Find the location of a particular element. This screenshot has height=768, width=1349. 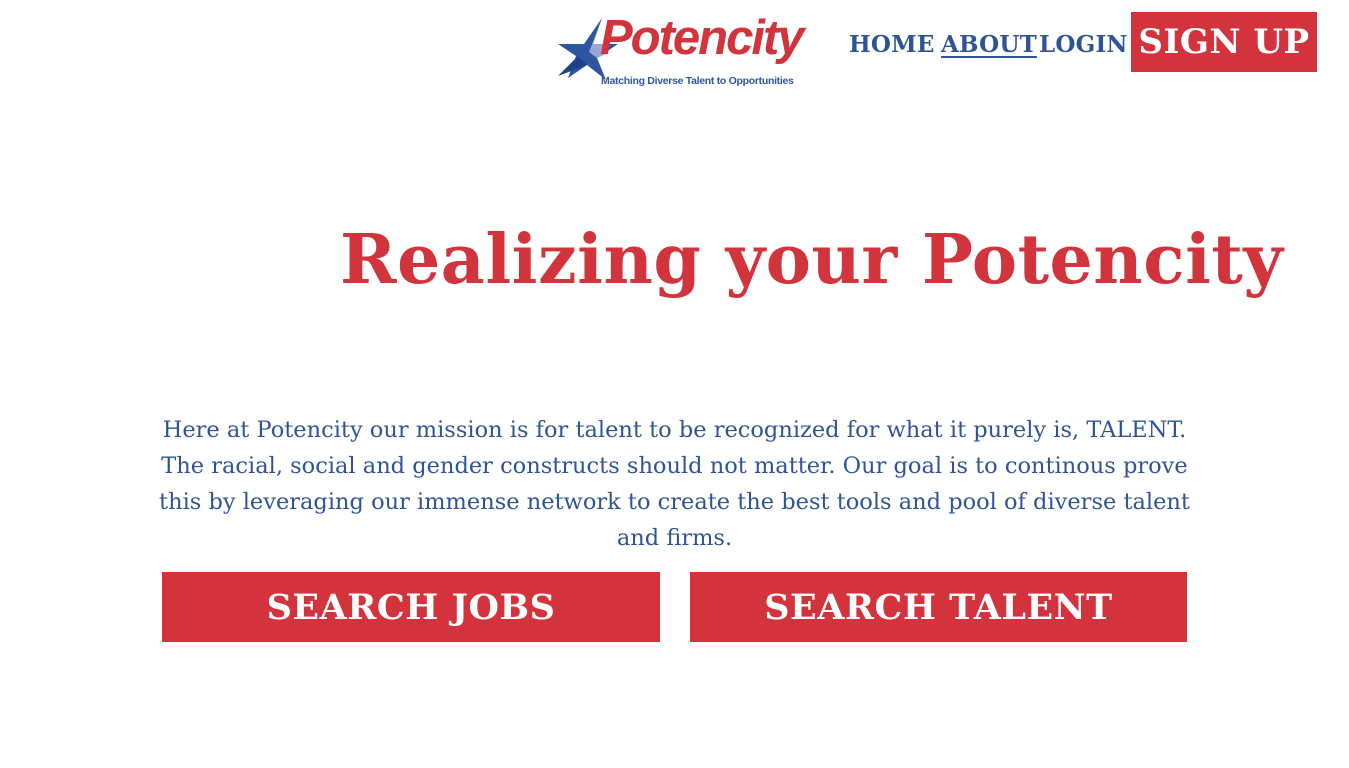

hero-title: Realizing your Potencity is located at coordinates (812, 260).